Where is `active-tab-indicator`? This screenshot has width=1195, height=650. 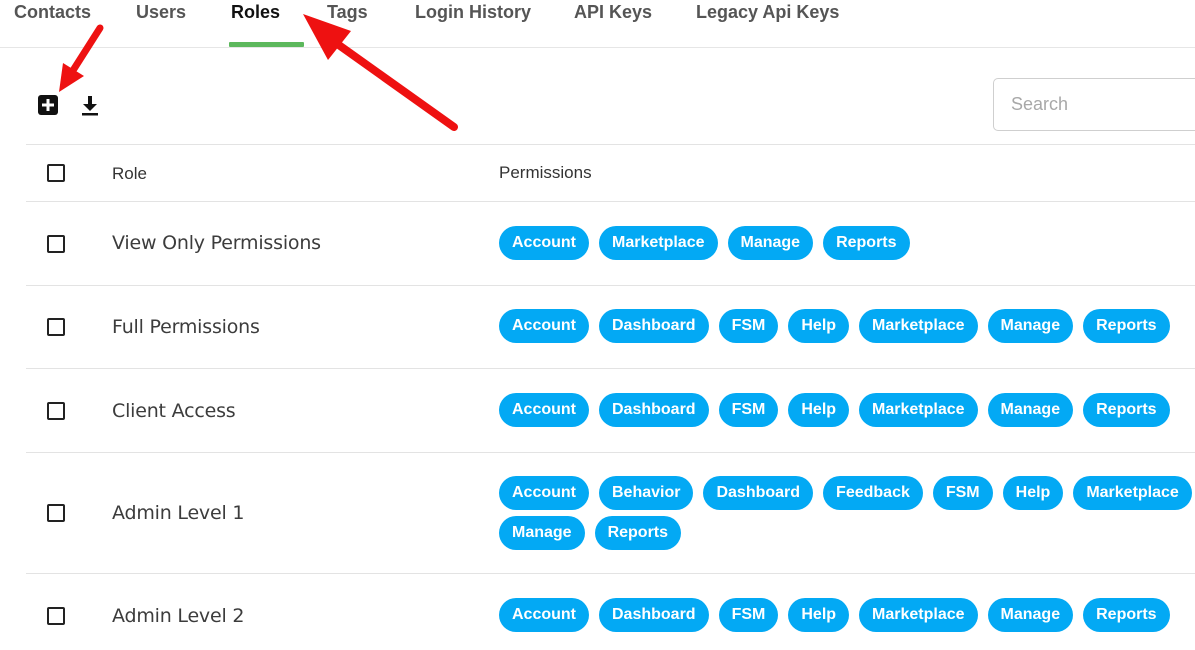 active-tab-indicator is located at coordinates (266, 44).